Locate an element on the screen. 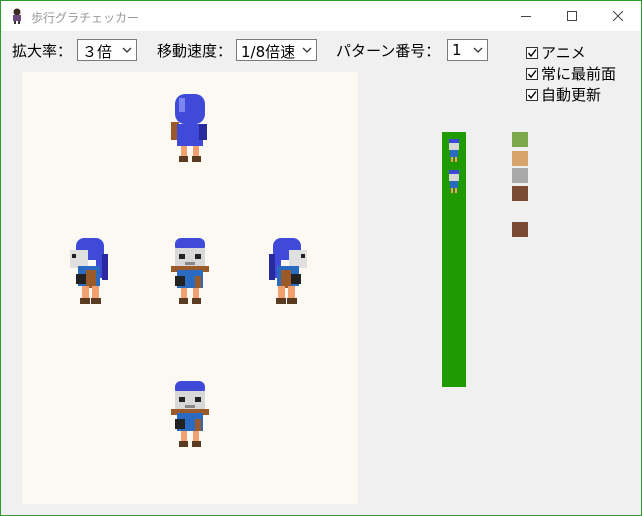 The image size is (642, 516). anime-checkbox: アニメ is located at coordinates (556, 52).